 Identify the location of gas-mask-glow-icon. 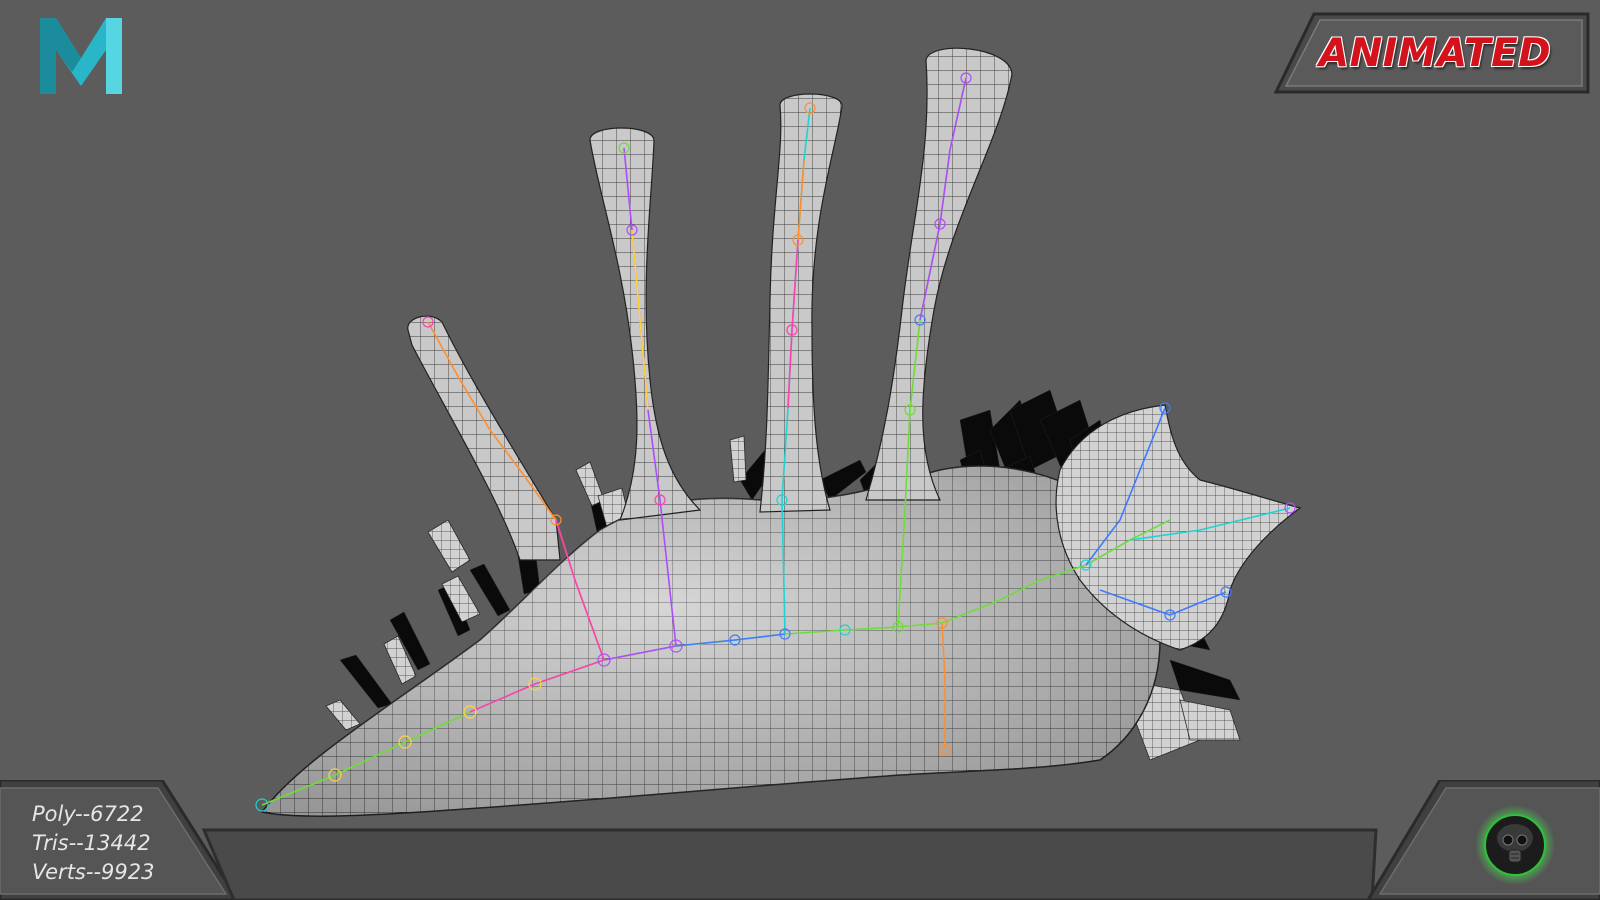
(1515, 845).